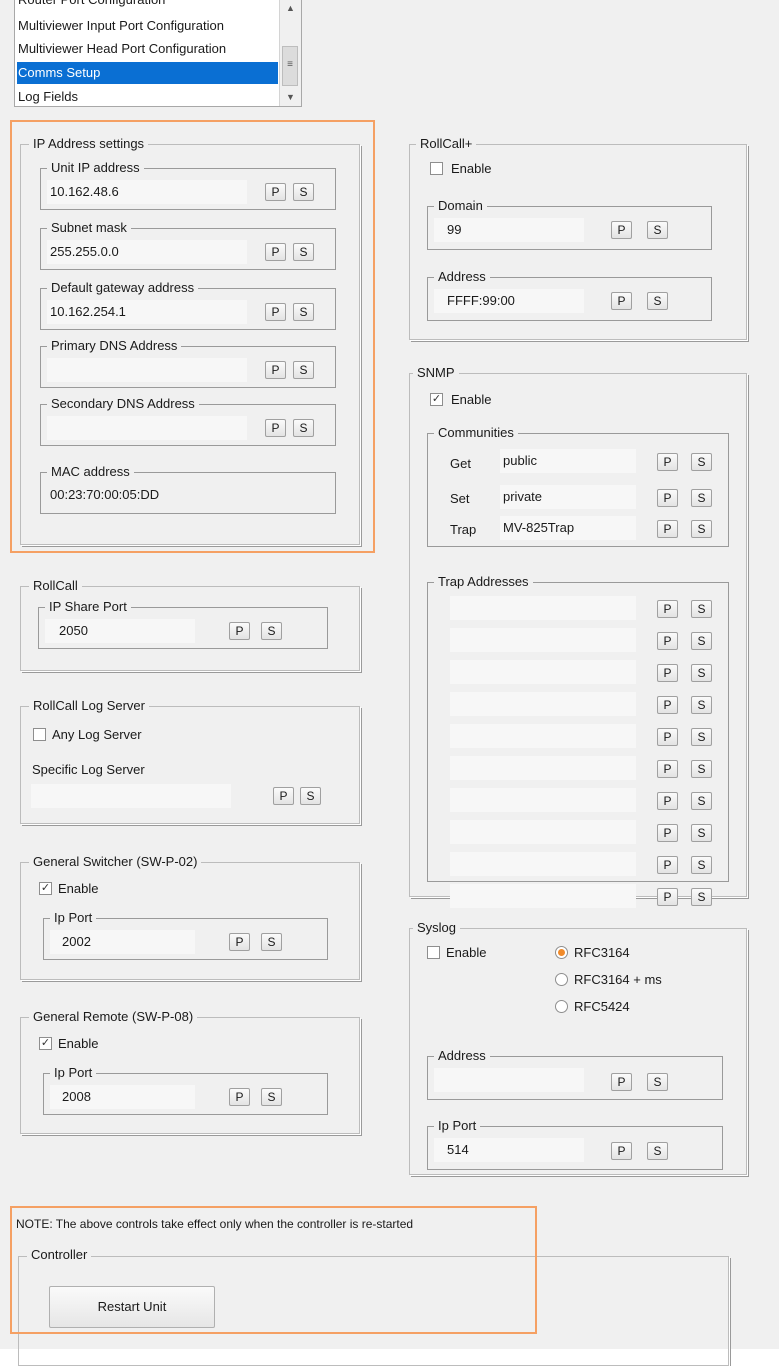 The height and width of the screenshot is (1366, 779). Describe the element at coordinates (147, 5) in the screenshot. I see `list-item: Router Port Configuration` at that location.